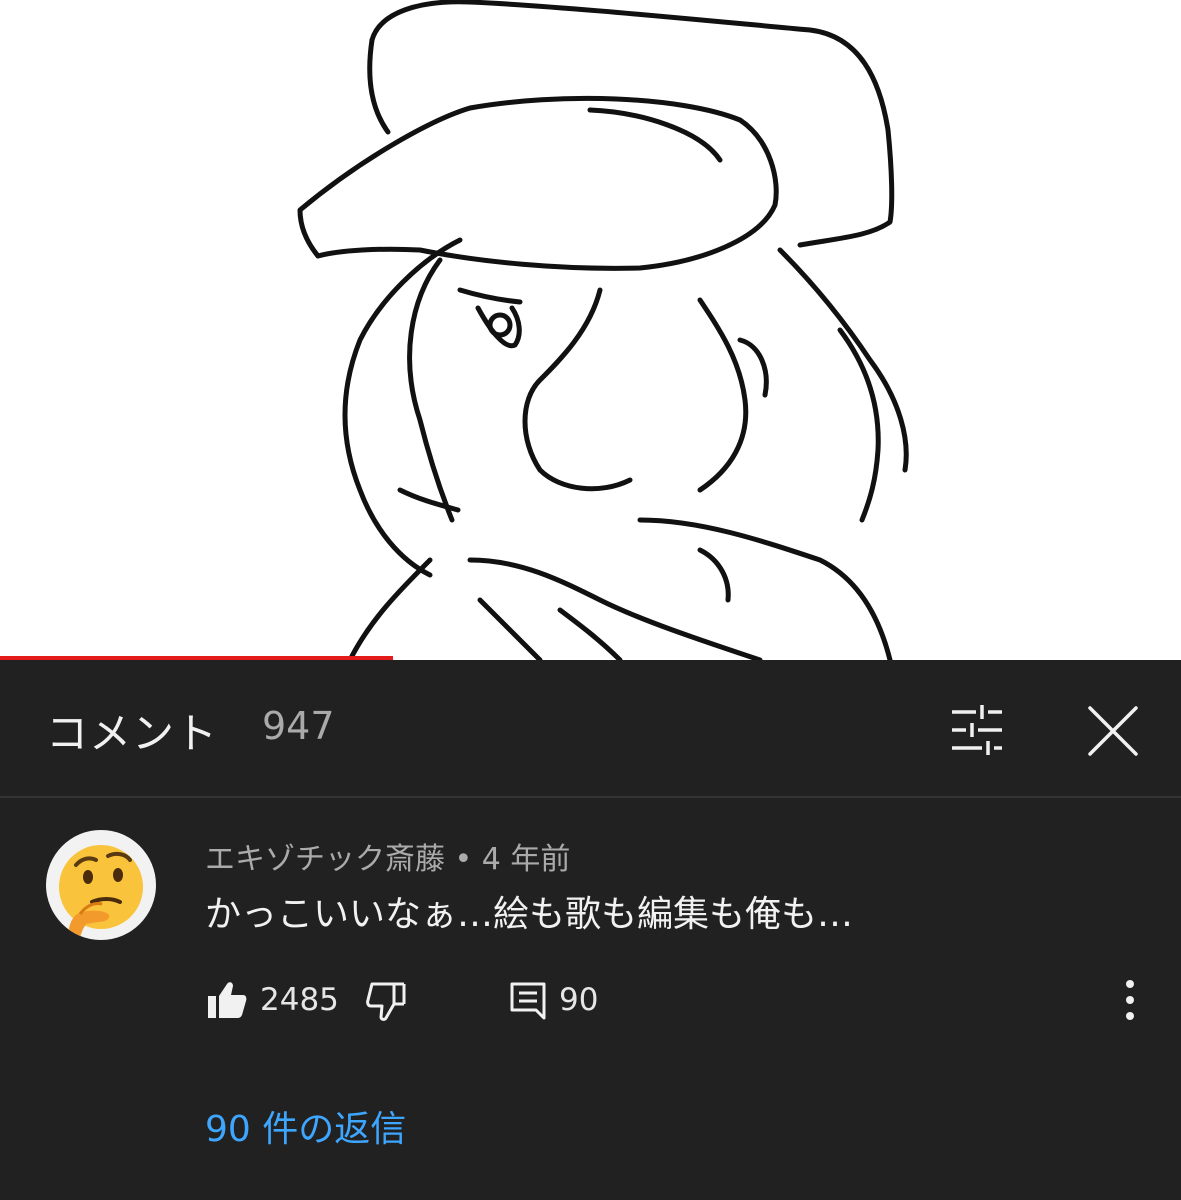 This screenshot has height=1200, width=1181. What do you see at coordinates (298, 726) in the screenshot?
I see `comments-count: 947` at bounding box center [298, 726].